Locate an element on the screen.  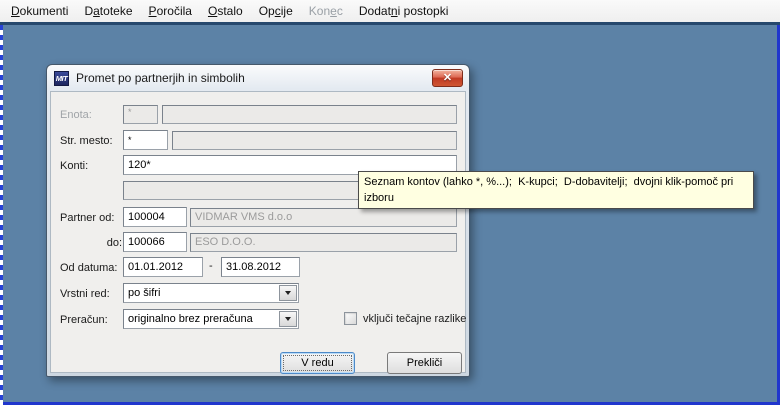
date-from-input is located at coordinates (163, 267).